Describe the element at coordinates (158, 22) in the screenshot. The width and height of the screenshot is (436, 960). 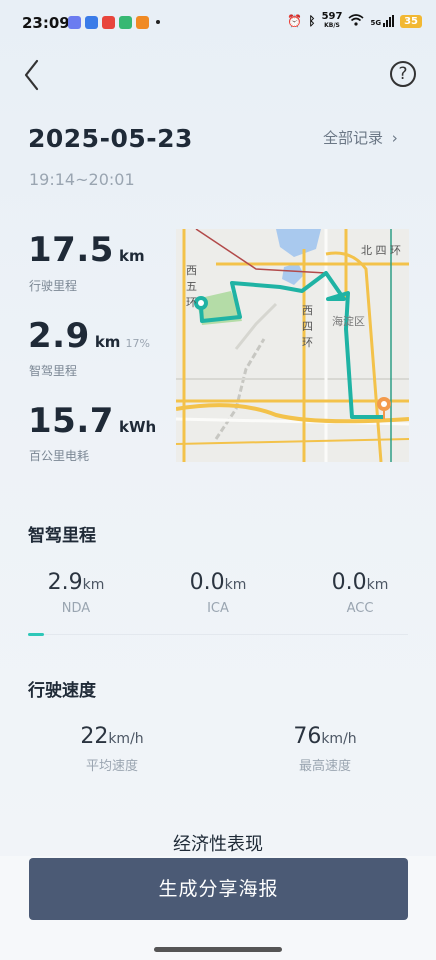
I see `more-notifications-icon` at that location.